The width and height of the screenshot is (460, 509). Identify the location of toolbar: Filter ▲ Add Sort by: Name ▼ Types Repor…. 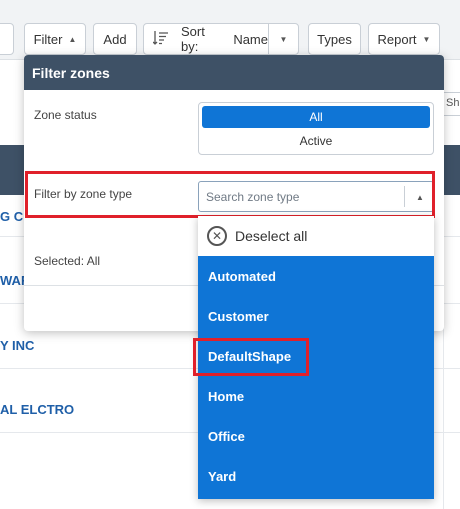
(230, 30).